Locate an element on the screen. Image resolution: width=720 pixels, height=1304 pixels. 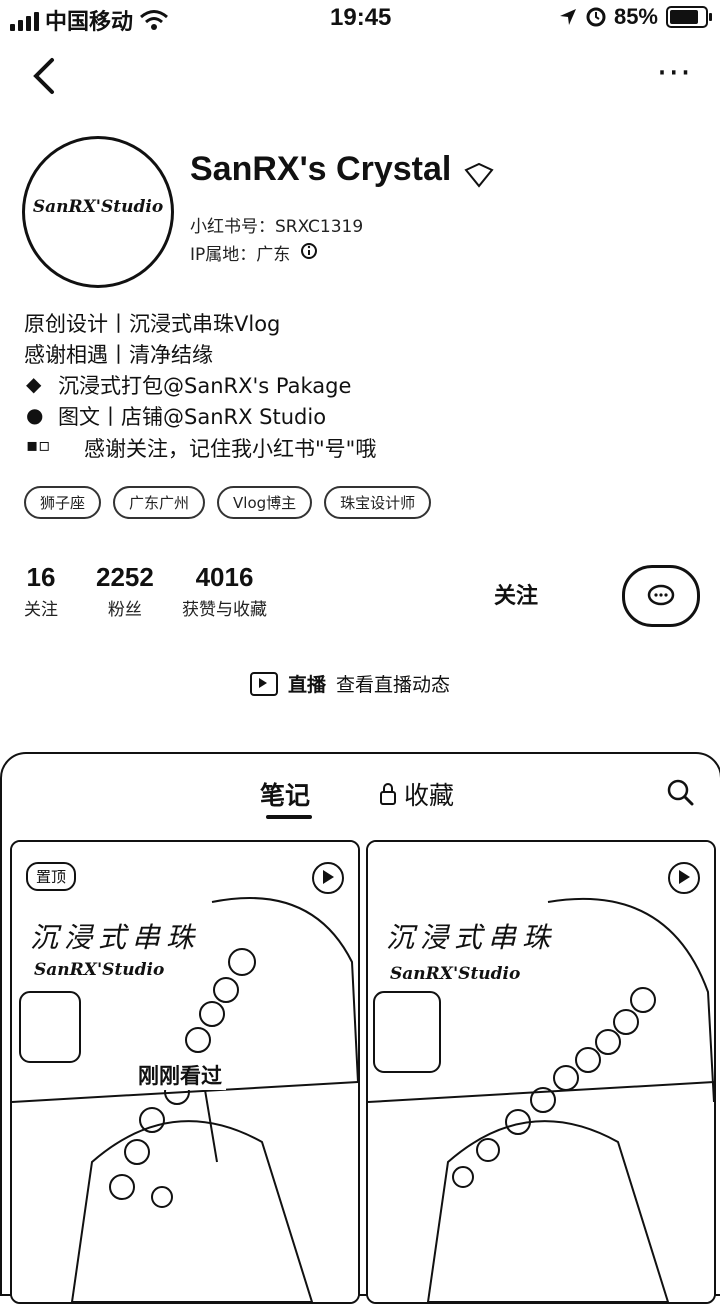
alarm-icon is located at coordinates (596, 17).